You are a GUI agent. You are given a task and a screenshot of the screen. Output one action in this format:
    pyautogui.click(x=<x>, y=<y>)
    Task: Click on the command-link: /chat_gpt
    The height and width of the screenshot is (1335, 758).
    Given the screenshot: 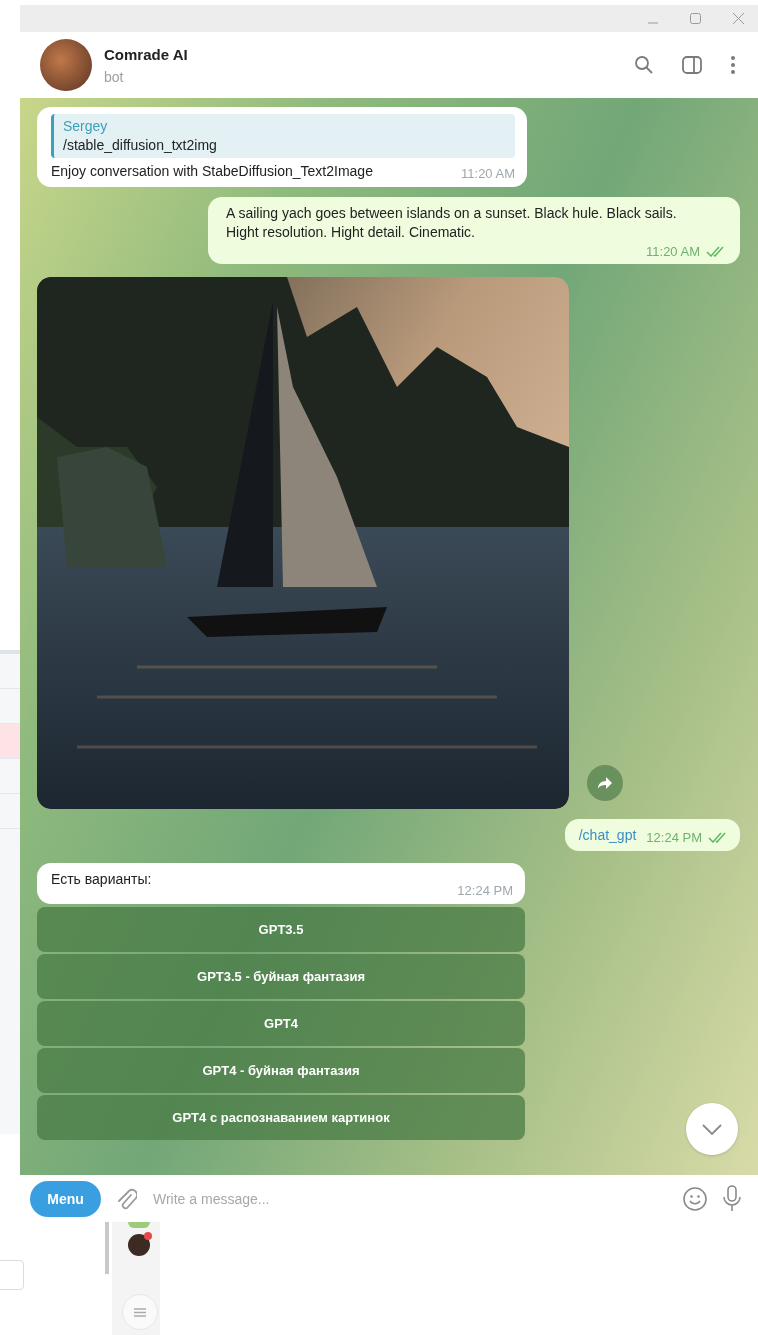 What is the action you would take?
    pyautogui.click(x=607, y=835)
    